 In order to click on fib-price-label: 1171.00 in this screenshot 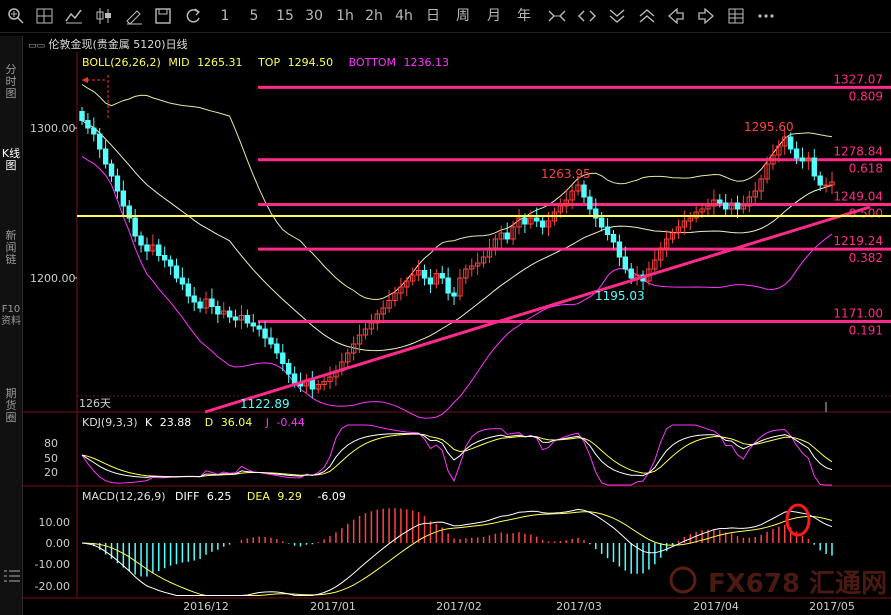, I will do `click(858, 314)`.